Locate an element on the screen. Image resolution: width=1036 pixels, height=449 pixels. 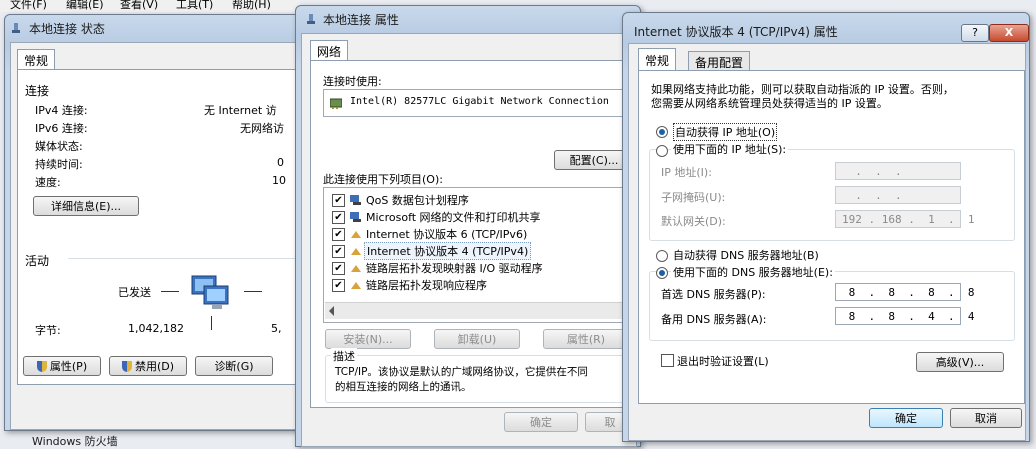
disable-button: 禁用(D) is located at coordinates (148, 366).